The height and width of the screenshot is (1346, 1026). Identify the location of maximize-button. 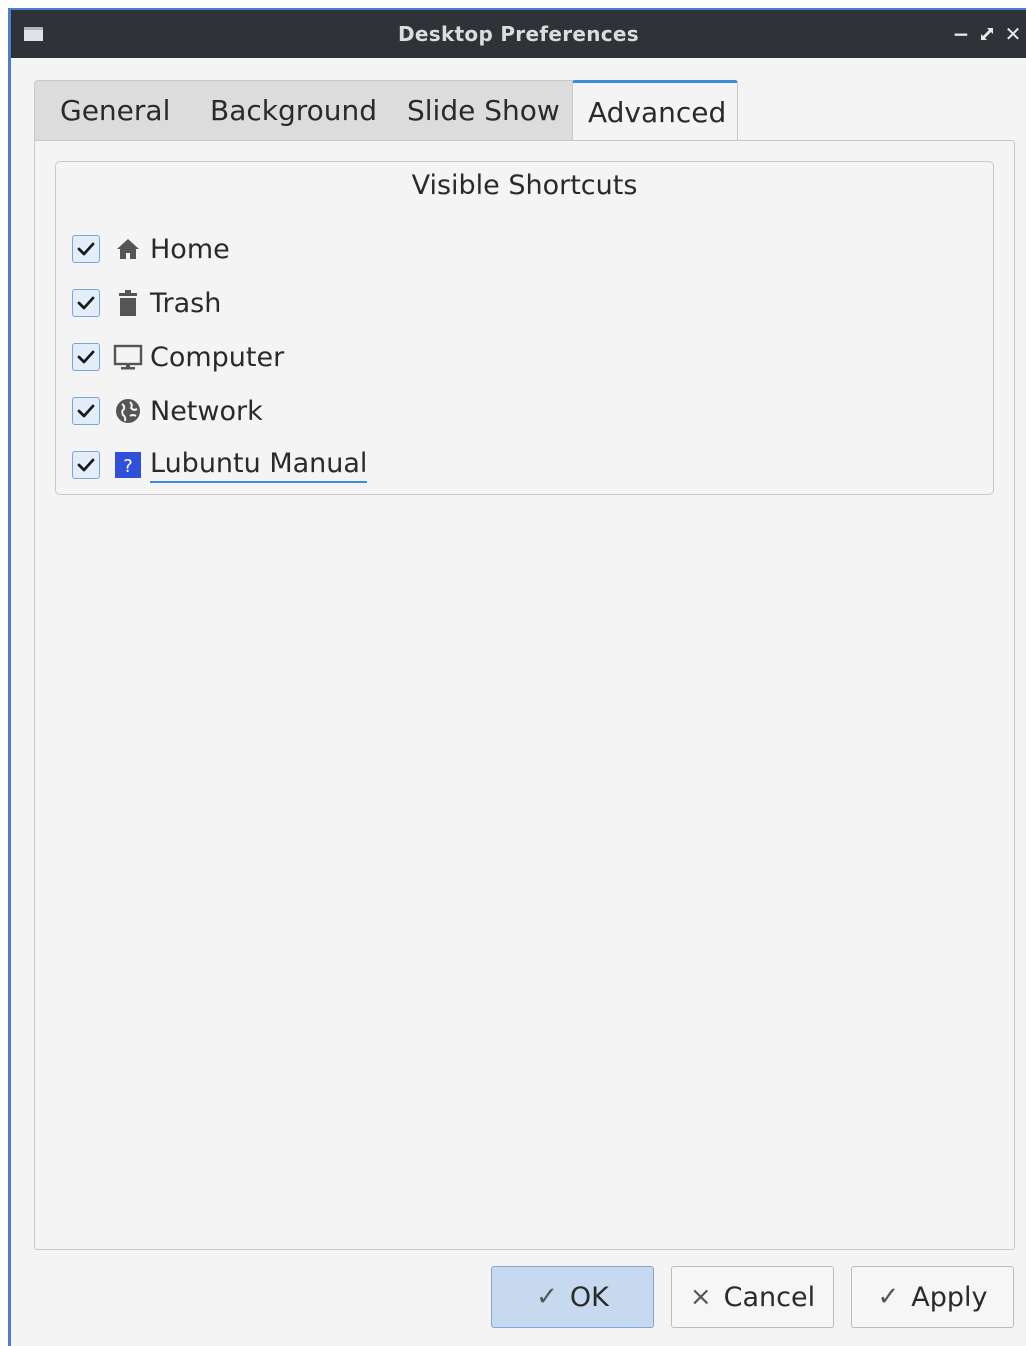
(987, 34).